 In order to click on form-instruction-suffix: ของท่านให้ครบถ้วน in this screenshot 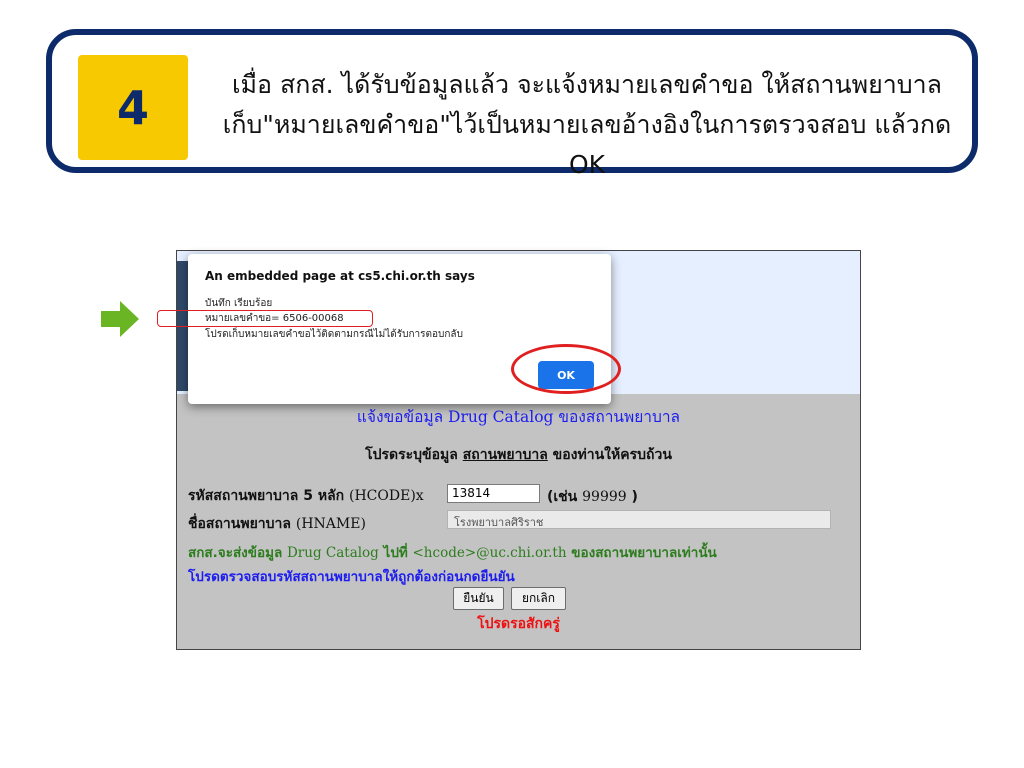, I will do `click(609, 455)`.